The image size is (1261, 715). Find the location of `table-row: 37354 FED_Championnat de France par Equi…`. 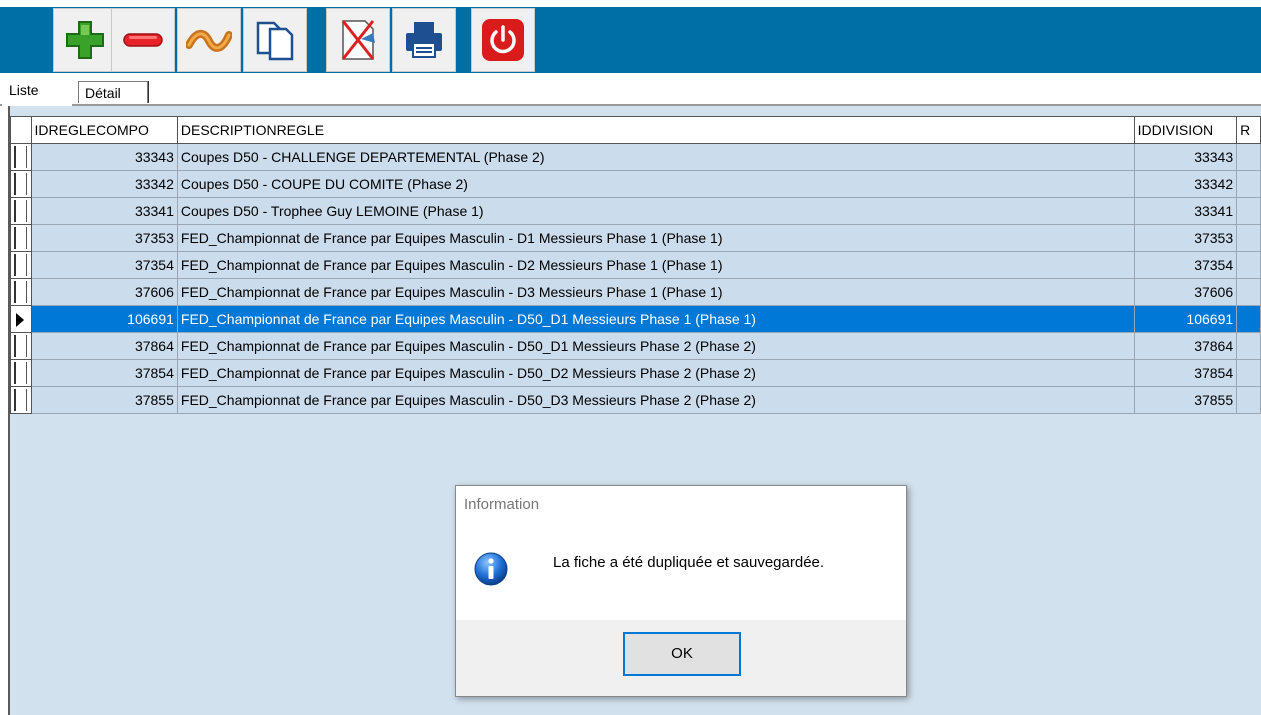

table-row: 37354 FED_Championnat de France par Equi… is located at coordinates (635, 265).